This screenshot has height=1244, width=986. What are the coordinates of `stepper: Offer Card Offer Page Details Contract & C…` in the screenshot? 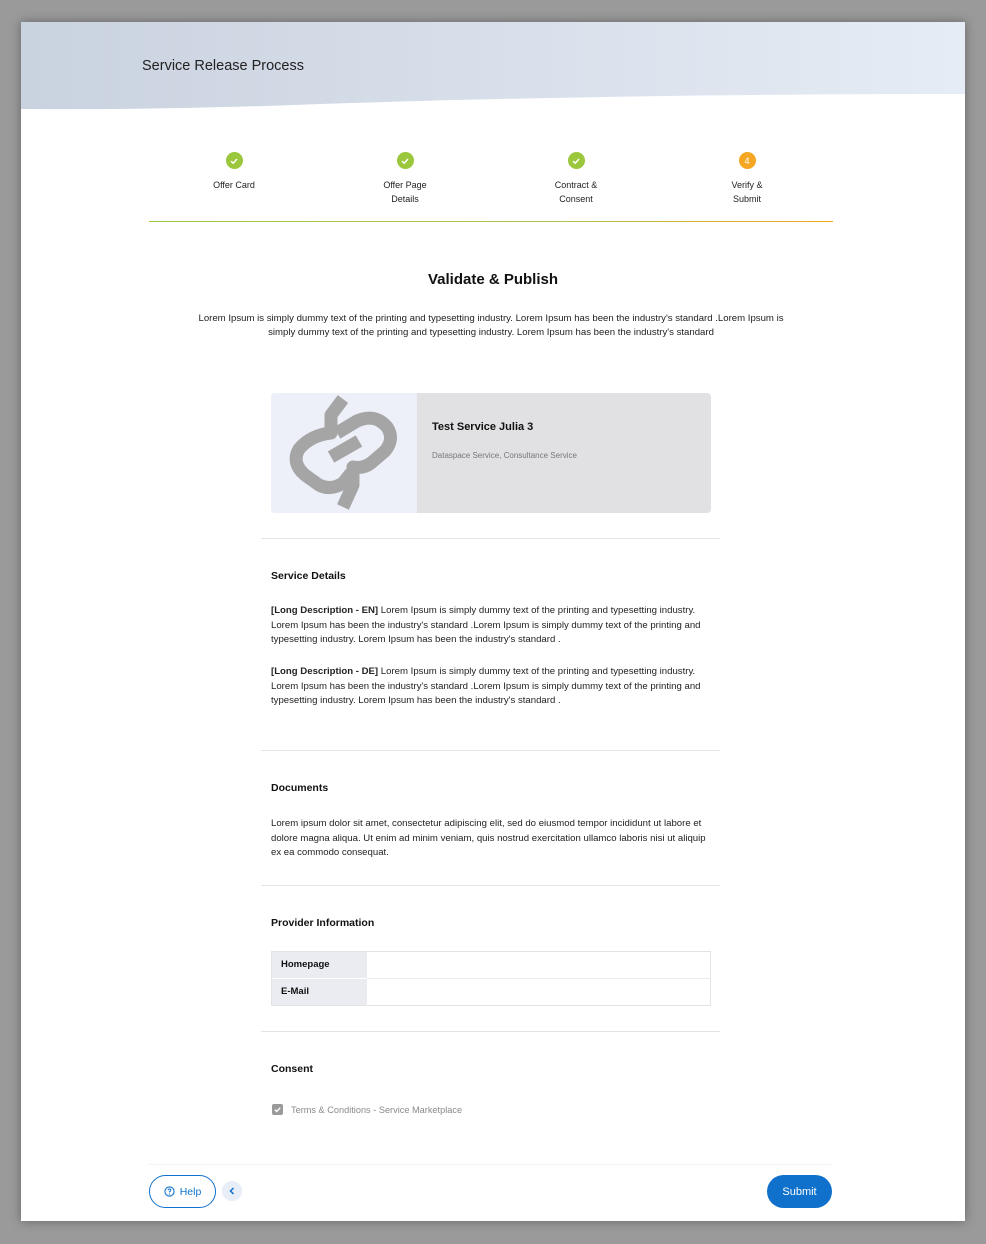 It's located at (491, 187).